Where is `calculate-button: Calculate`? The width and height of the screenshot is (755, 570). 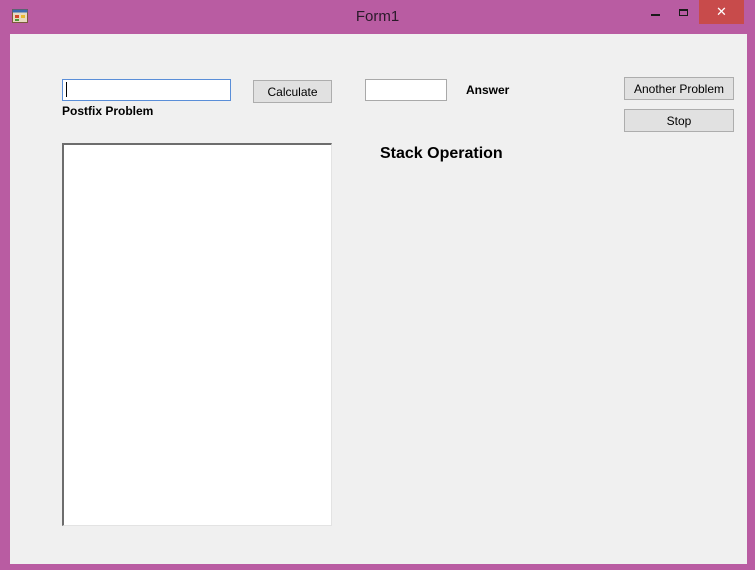
calculate-button: Calculate is located at coordinates (292, 91).